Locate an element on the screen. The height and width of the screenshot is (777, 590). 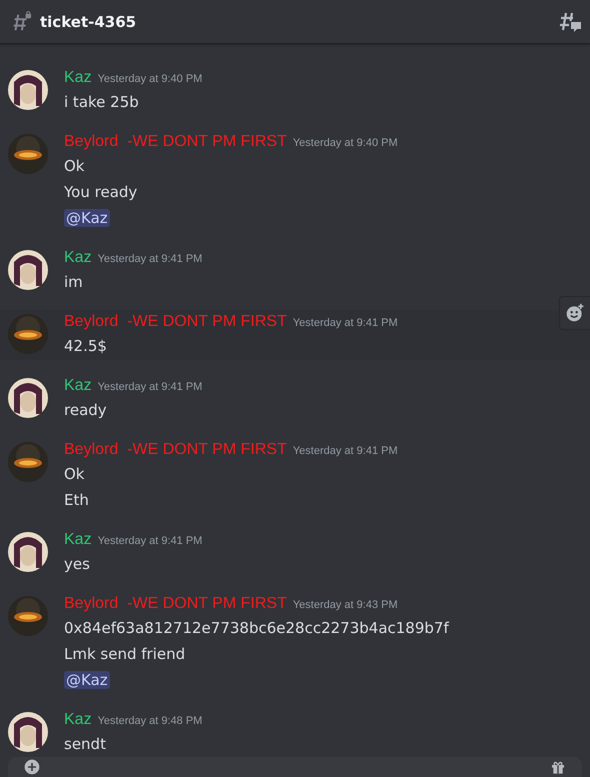
message-text: yes is located at coordinates (77, 564).